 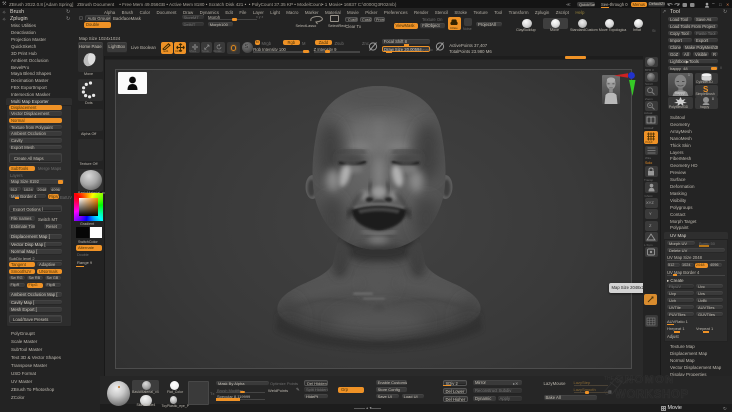 What do you see at coordinates (652, 395) in the screenshot?
I see `svg-text: WORKSHOP` at bounding box center [652, 395].